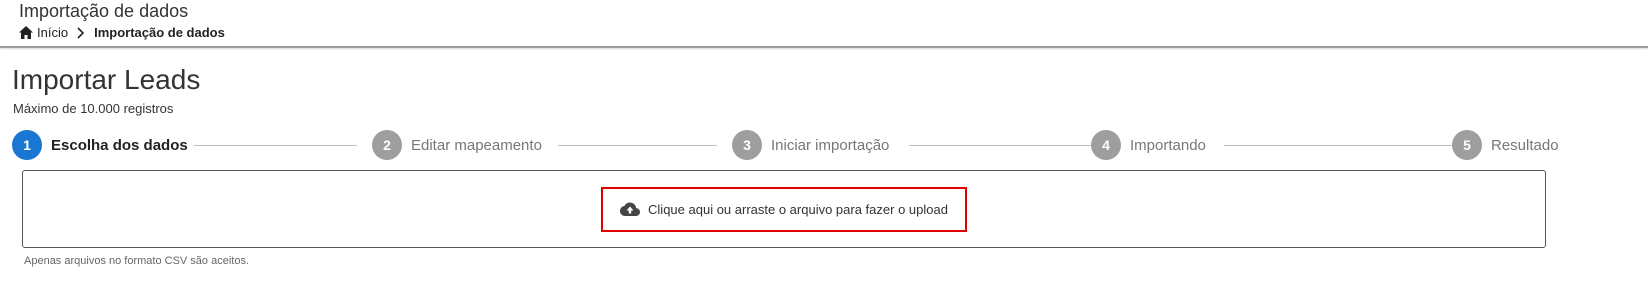 The height and width of the screenshot is (298, 1648). What do you see at coordinates (630, 209) in the screenshot?
I see `cloud-upload-icon` at bounding box center [630, 209].